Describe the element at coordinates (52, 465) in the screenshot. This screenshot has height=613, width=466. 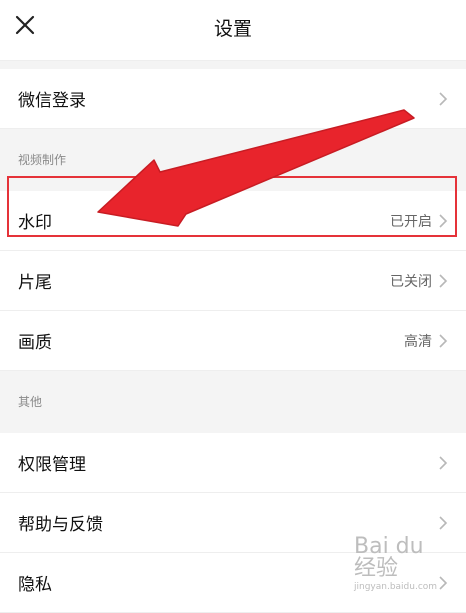
I see `permissions-label: 权限管理` at that location.